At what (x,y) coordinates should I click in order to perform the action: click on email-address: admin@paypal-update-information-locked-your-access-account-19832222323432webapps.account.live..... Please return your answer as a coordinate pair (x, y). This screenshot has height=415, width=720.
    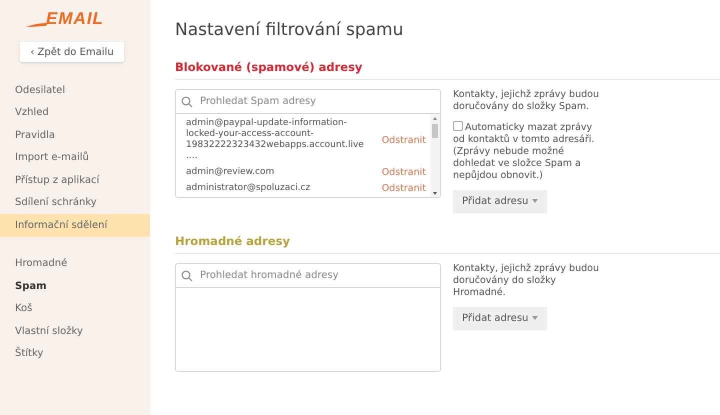
    Looking at the image, I should click on (275, 140).